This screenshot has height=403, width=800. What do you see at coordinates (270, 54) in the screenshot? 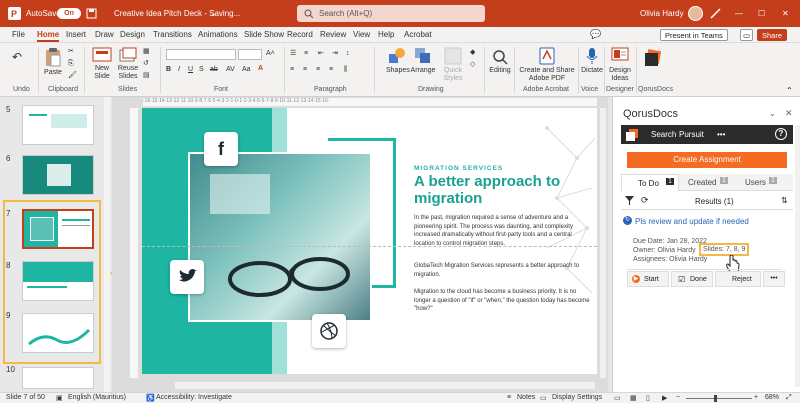
I see `grow-font-icon: A˄` at bounding box center [270, 54].